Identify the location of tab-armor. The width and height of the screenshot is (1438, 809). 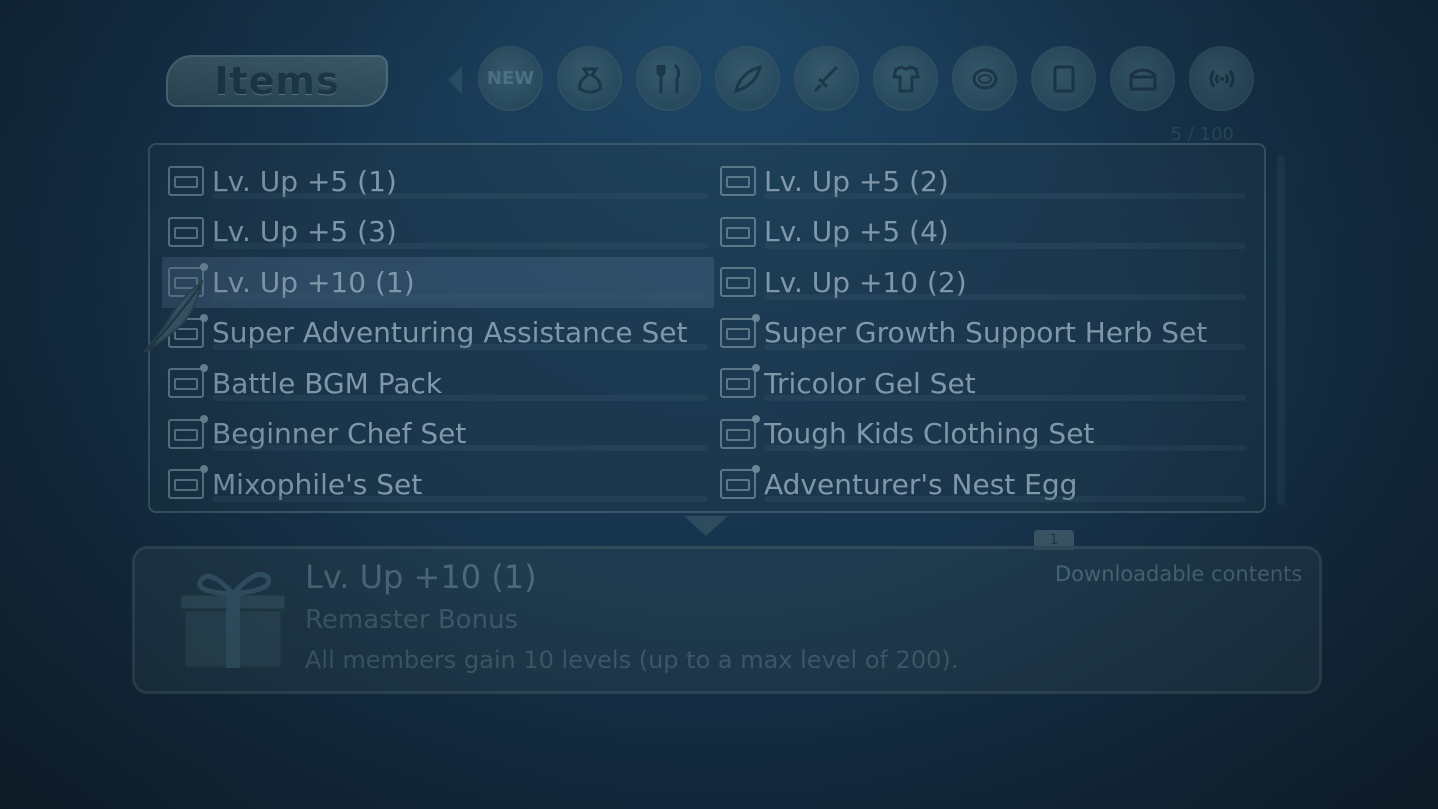
(905, 78).